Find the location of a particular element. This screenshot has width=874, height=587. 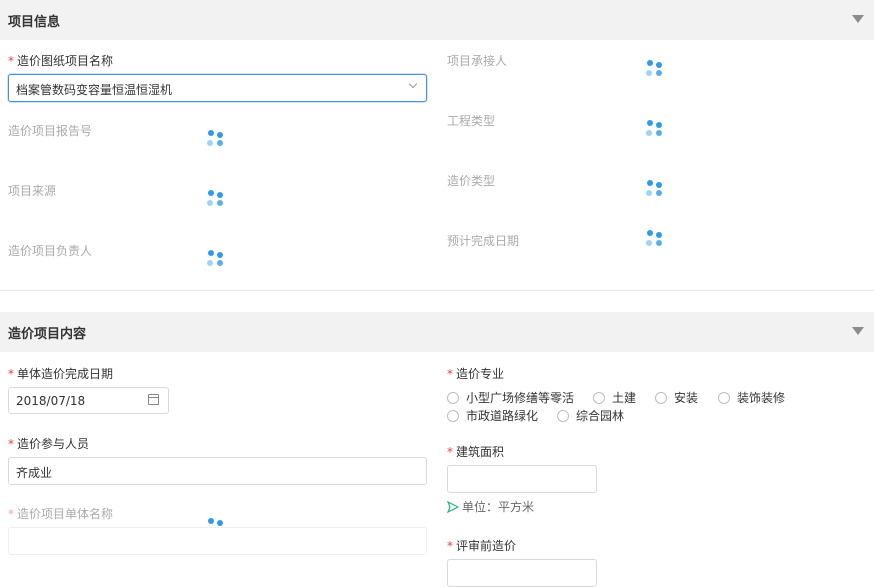

participants-value: 齐成业 is located at coordinates (34, 473).